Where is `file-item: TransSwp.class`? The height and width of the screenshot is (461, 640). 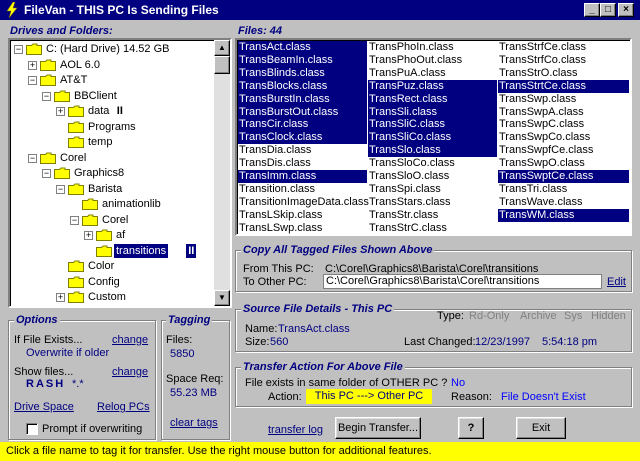 file-item: TransSwp.class is located at coordinates (563, 99).